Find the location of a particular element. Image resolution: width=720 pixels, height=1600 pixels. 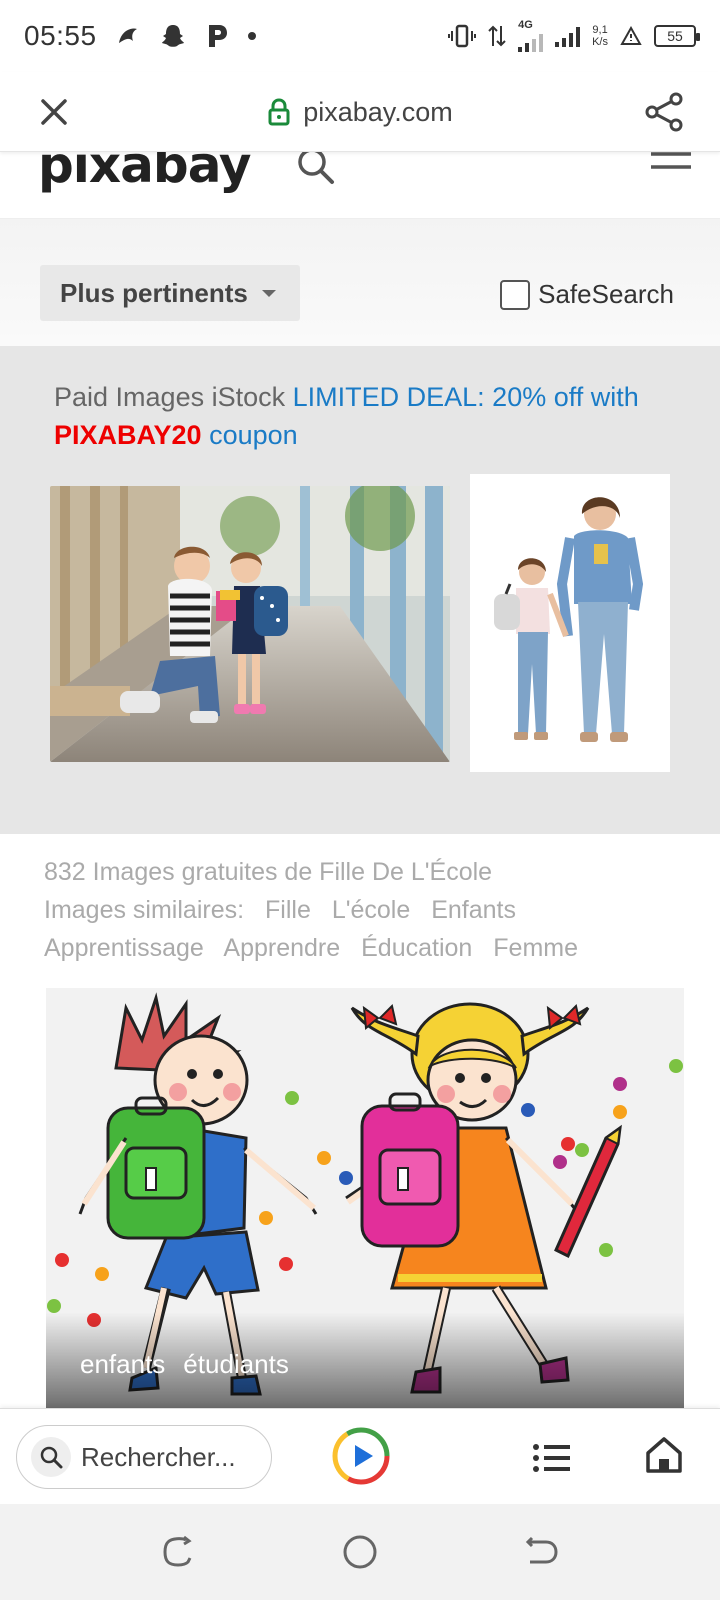

url-display: pixabay.com is located at coordinates (360, 112).